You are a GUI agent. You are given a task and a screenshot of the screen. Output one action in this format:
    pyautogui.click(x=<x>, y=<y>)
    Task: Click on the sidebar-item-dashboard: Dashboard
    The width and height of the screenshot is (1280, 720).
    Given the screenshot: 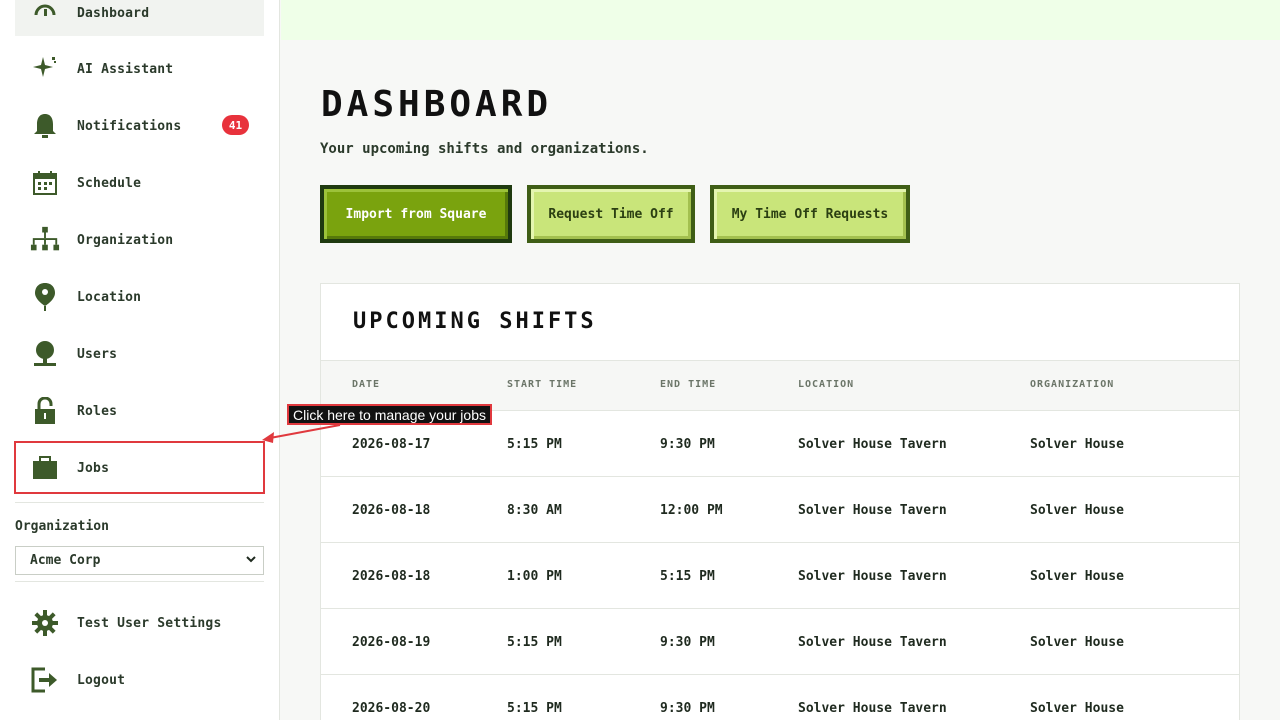 What is the action you would take?
    pyautogui.click(x=139, y=18)
    